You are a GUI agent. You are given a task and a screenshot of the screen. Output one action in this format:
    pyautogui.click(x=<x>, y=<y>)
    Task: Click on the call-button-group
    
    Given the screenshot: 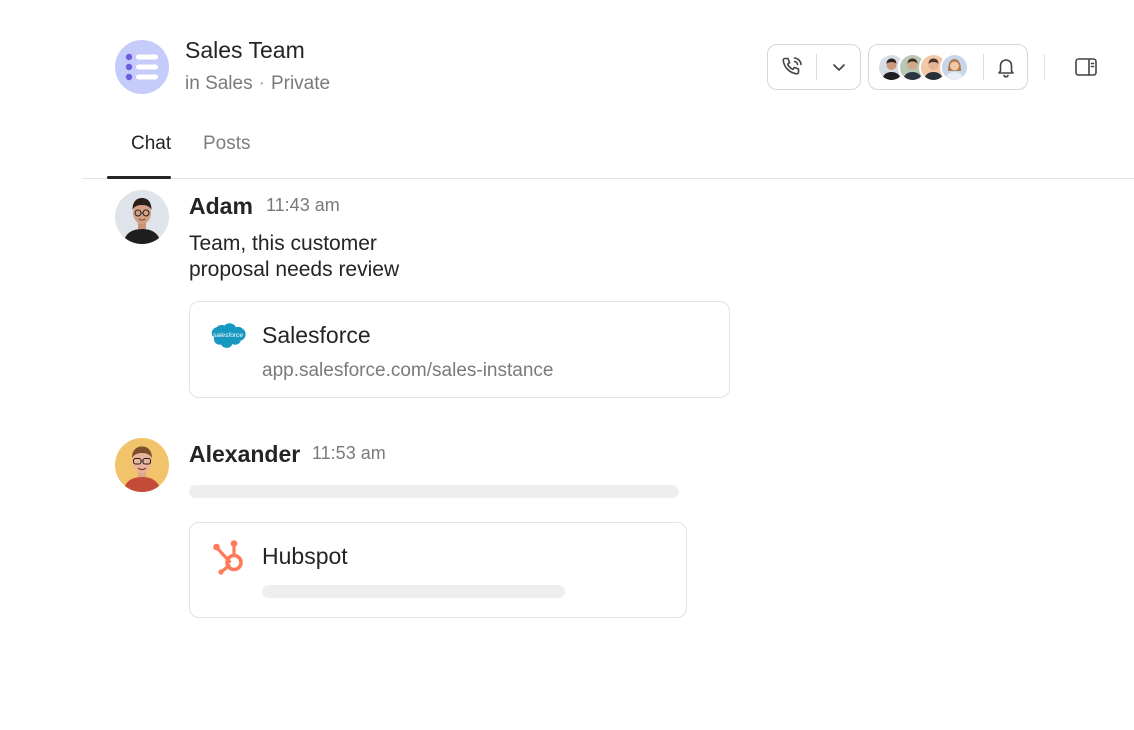 What is the action you would take?
    pyautogui.click(x=814, y=67)
    